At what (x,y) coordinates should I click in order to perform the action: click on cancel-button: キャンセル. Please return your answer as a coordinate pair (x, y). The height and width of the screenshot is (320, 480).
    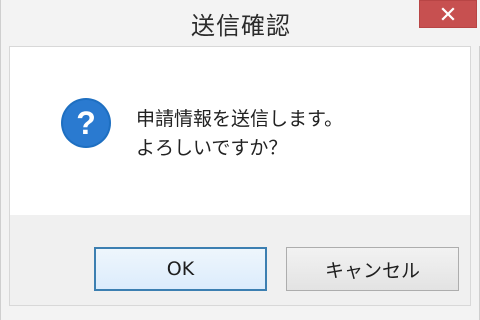
    Looking at the image, I should click on (372, 269).